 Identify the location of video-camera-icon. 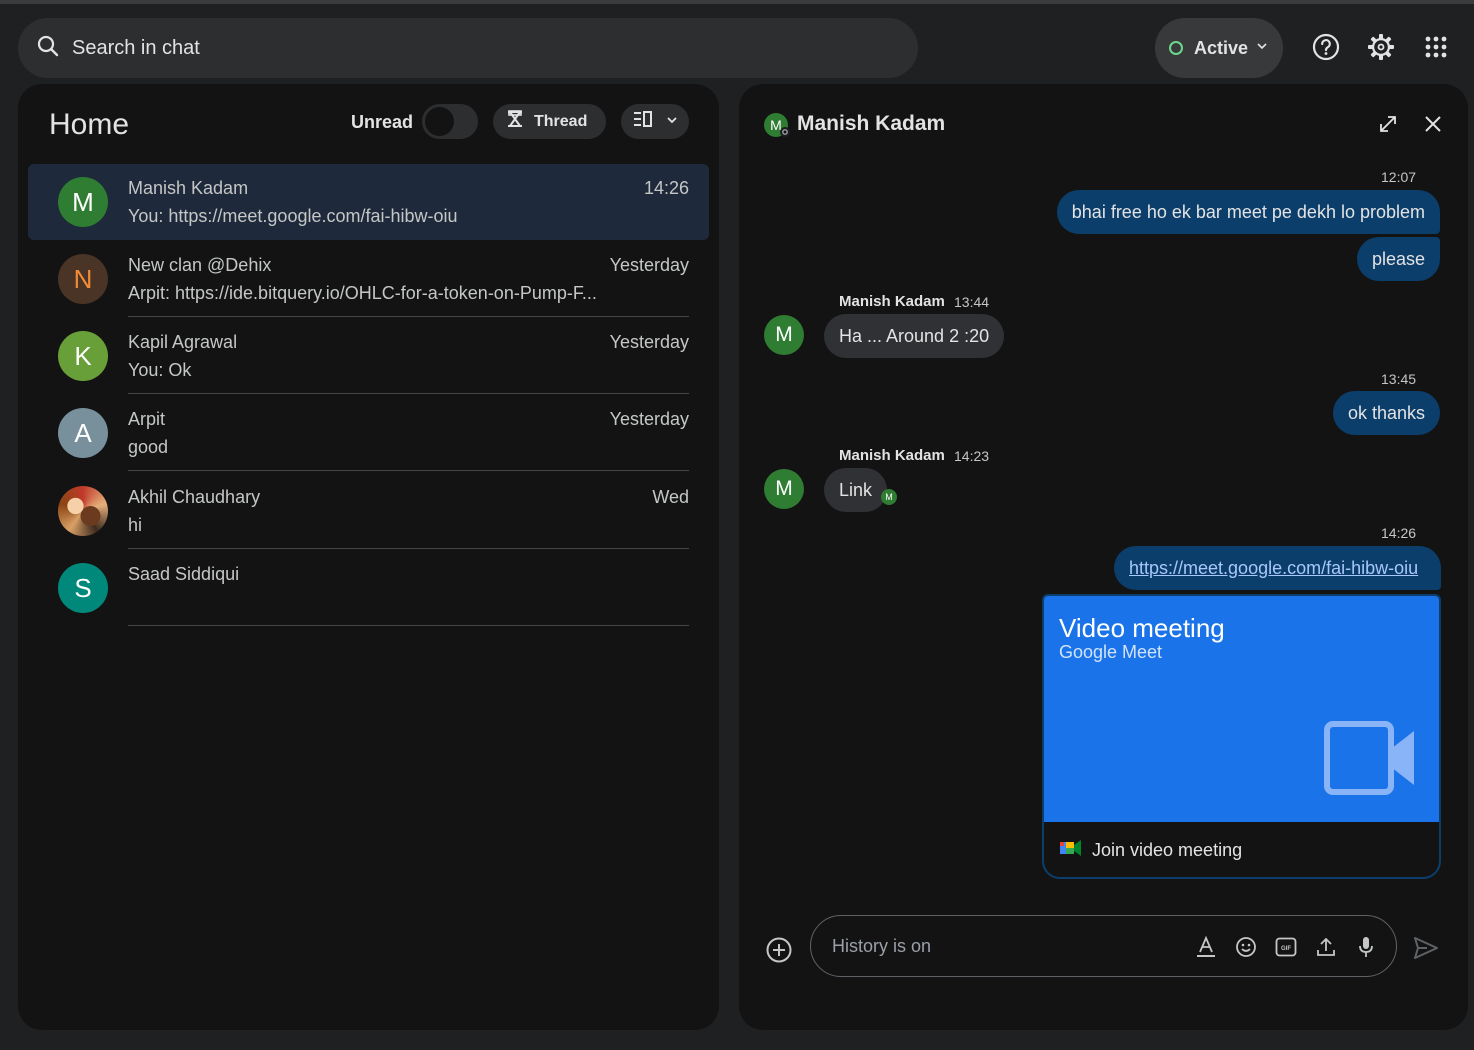
(1370, 760).